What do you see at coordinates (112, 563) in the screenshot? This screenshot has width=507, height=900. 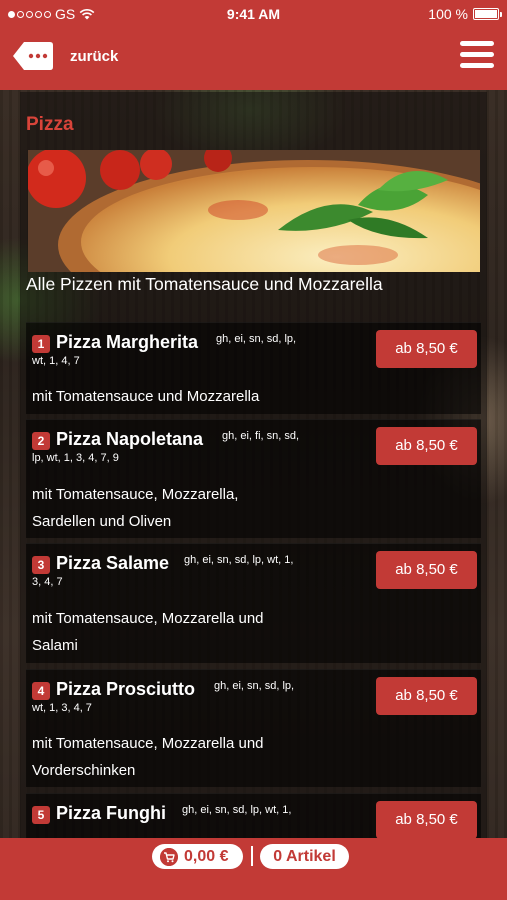 I see `item-name: Pizza Salame` at bounding box center [112, 563].